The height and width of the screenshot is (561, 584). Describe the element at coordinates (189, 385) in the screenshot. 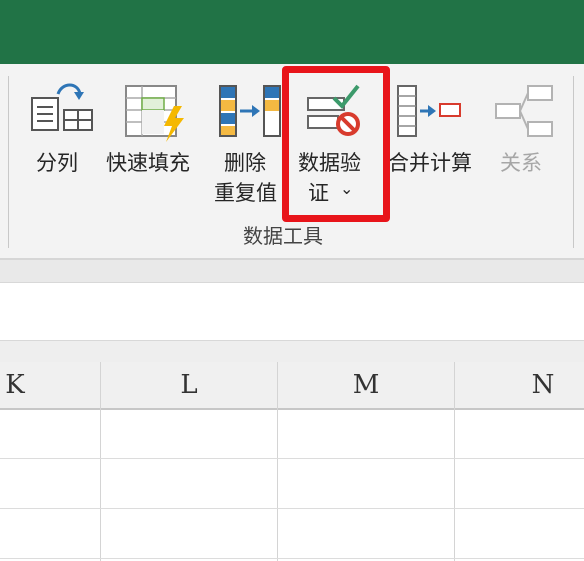

I see `column-header-l: L` at that location.